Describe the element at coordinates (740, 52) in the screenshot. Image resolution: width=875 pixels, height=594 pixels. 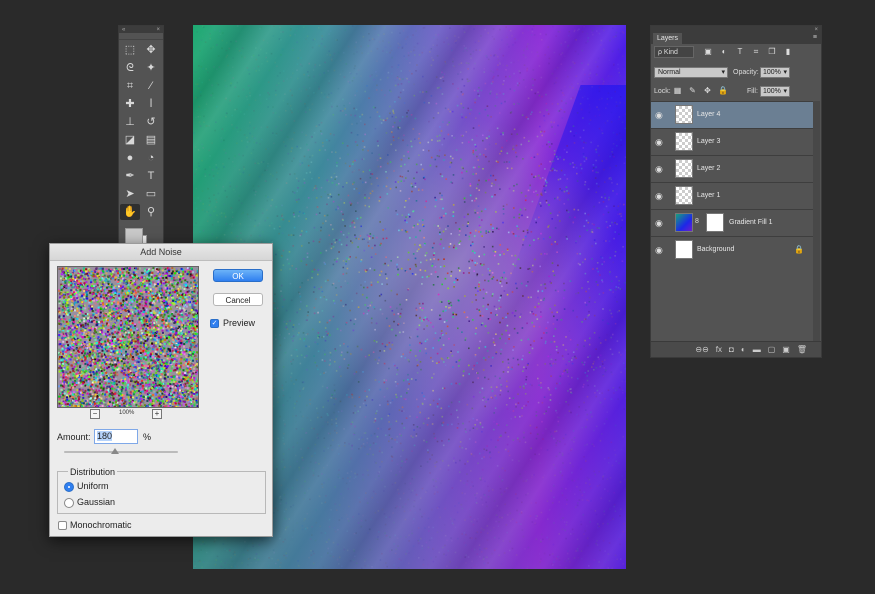
I see `type-filter-icon: T` at that location.